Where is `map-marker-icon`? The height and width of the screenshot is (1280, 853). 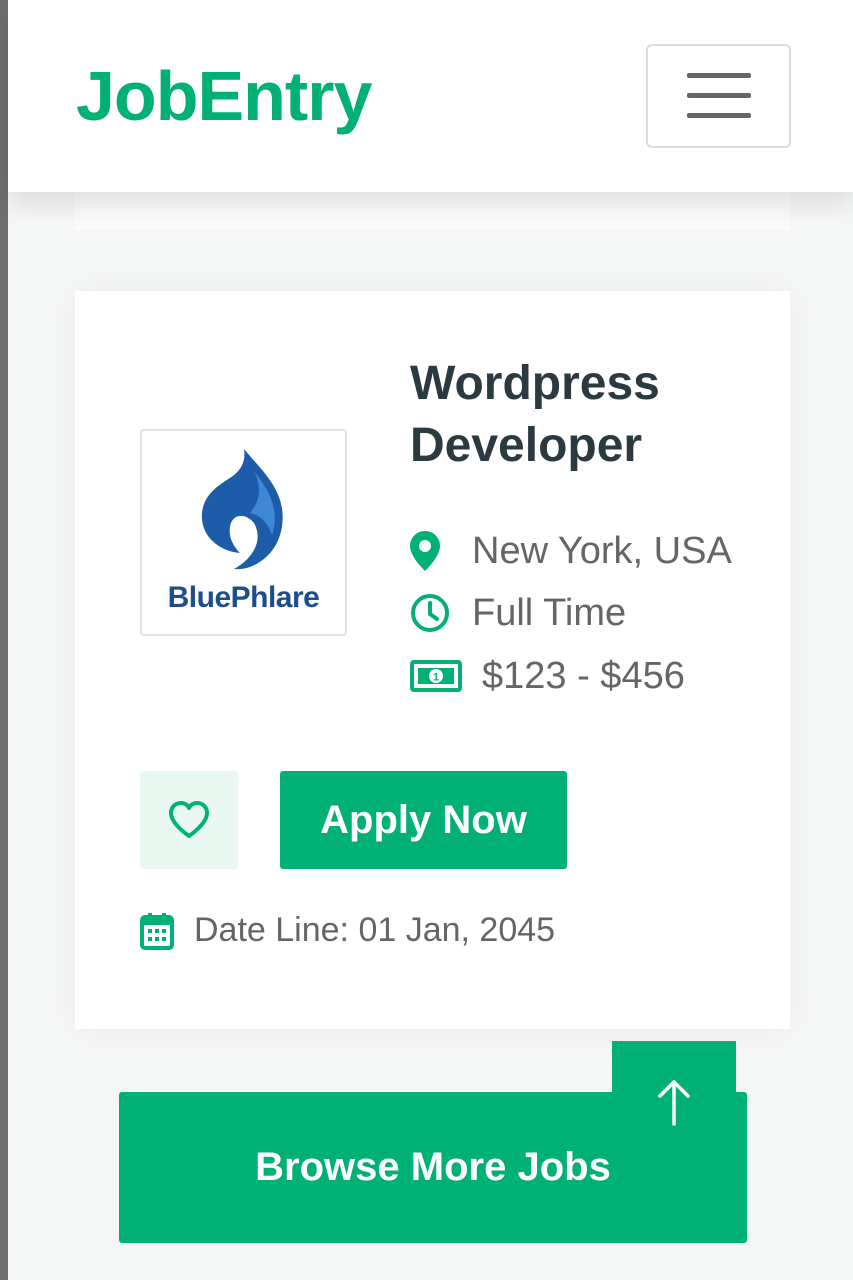 map-marker-icon is located at coordinates (436, 551).